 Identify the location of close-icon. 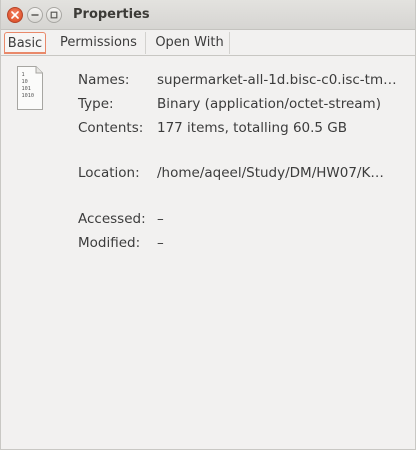
(15, 15).